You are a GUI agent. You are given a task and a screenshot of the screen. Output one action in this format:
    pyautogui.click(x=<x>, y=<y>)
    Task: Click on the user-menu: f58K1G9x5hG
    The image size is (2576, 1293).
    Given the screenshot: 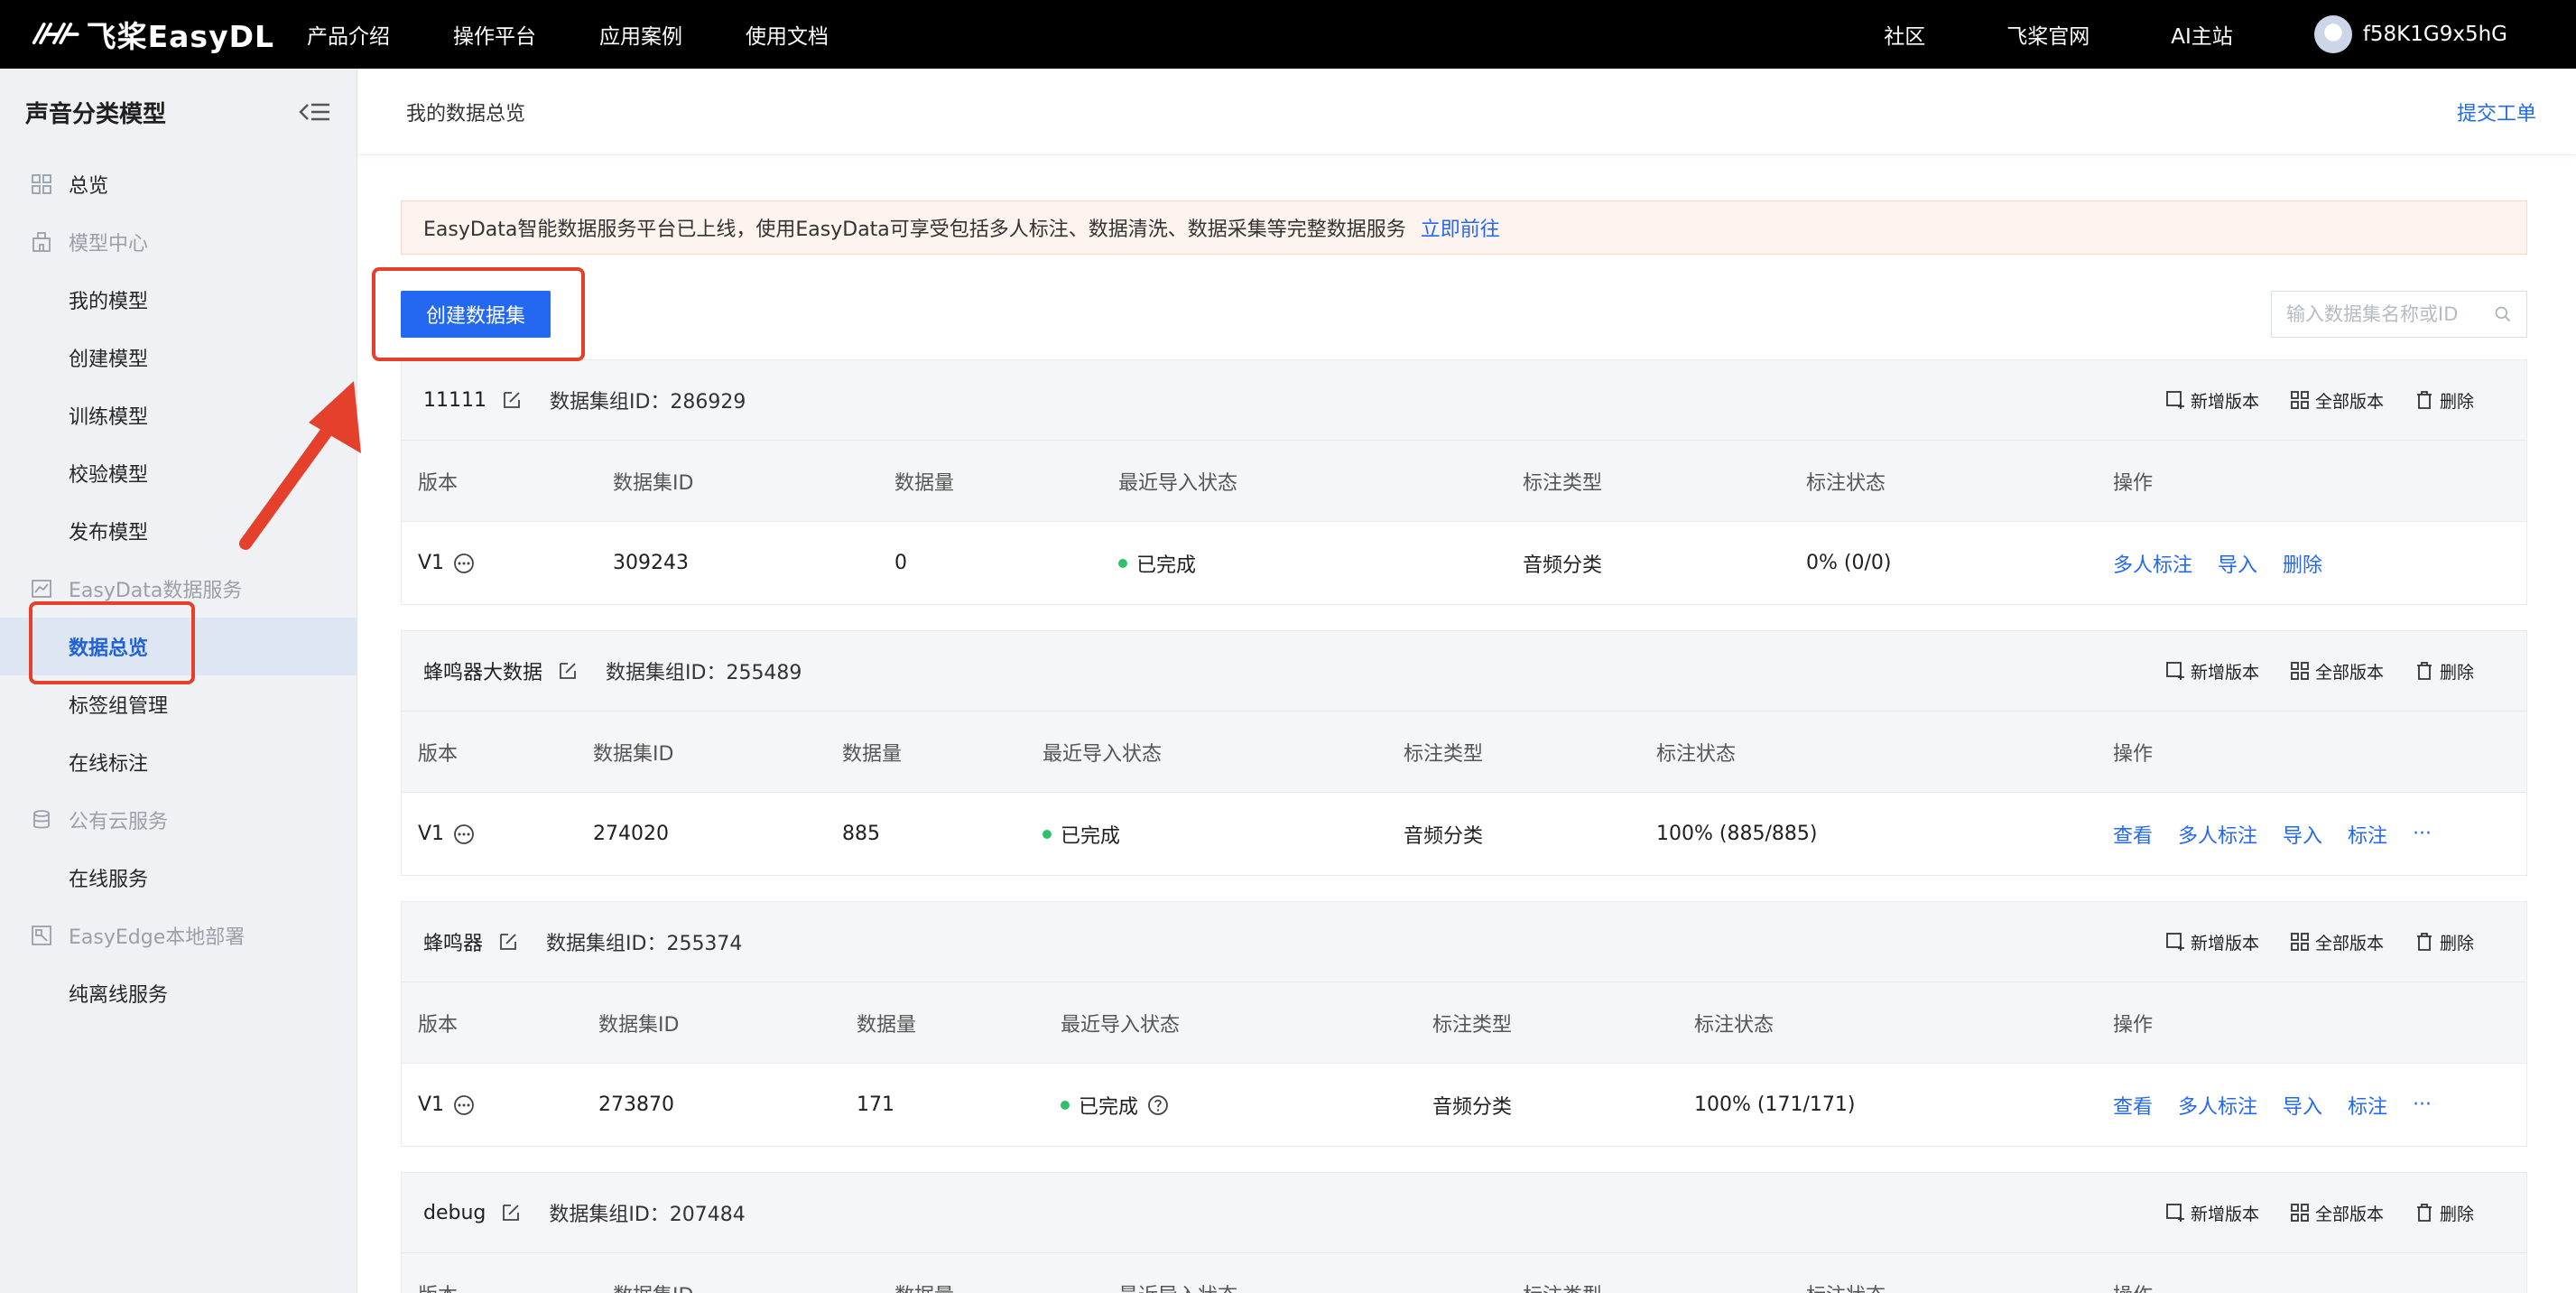 What is the action you would take?
    pyautogui.click(x=2410, y=34)
    